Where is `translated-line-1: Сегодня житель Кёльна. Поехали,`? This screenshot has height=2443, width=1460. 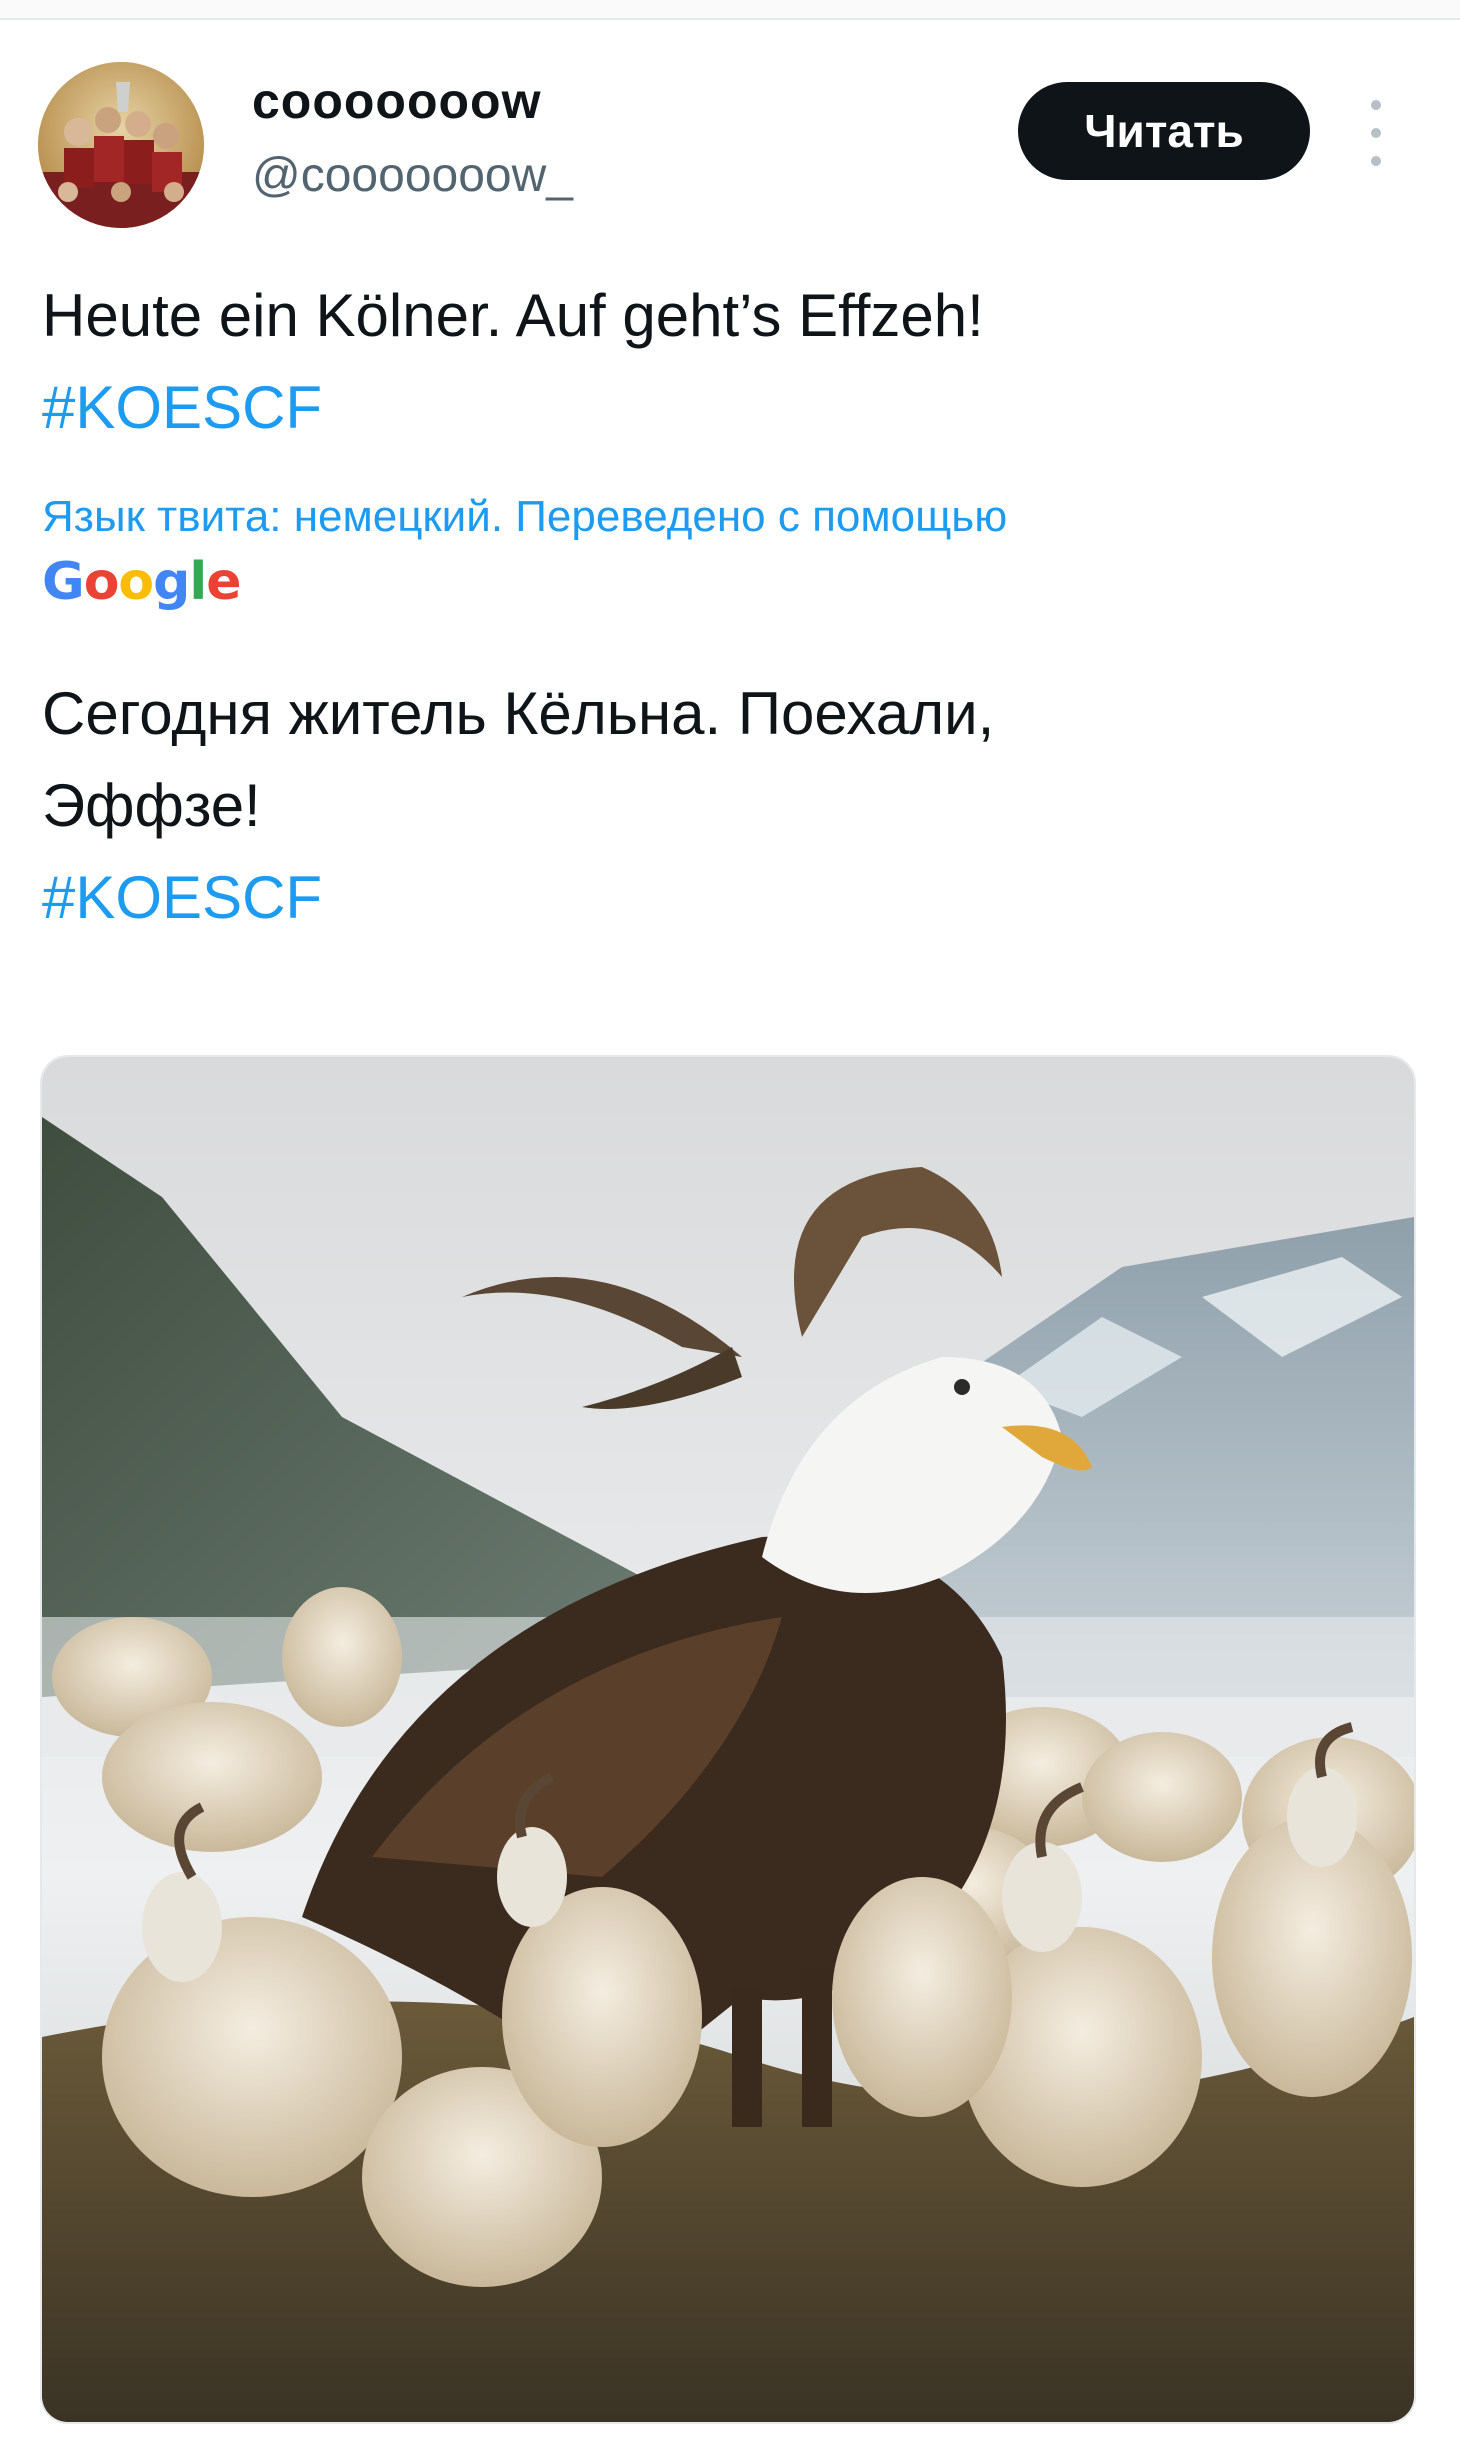 translated-line-1: Сегодня житель Кёльна. Поехали, is located at coordinates (518, 713).